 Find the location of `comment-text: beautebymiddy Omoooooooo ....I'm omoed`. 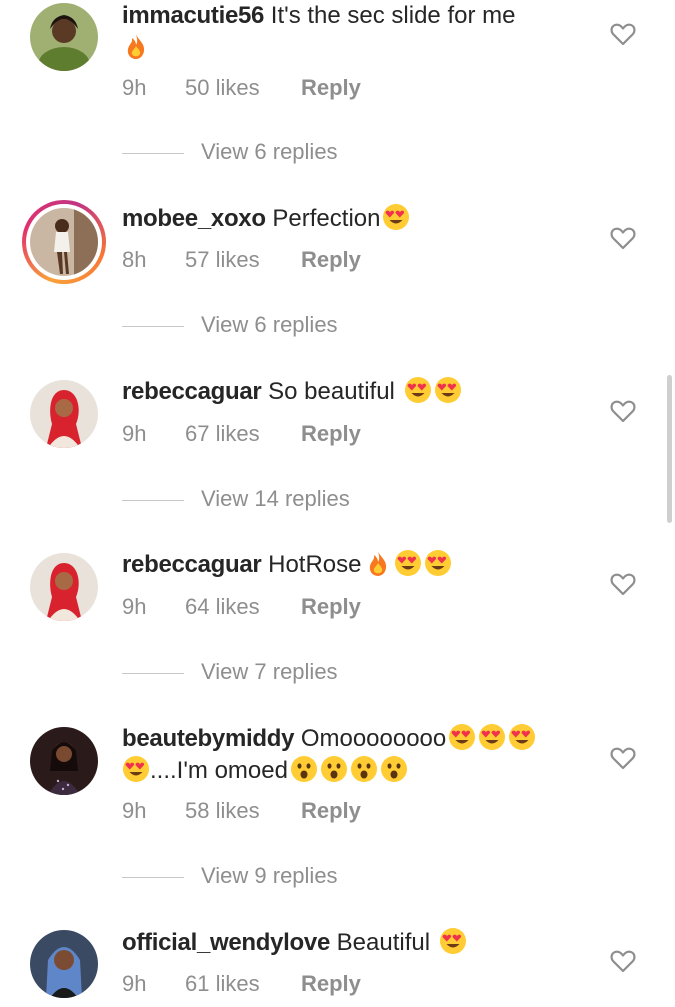

comment-text: beautebymiddy Omoooooooo ....I'm omoed is located at coordinates (357, 755).